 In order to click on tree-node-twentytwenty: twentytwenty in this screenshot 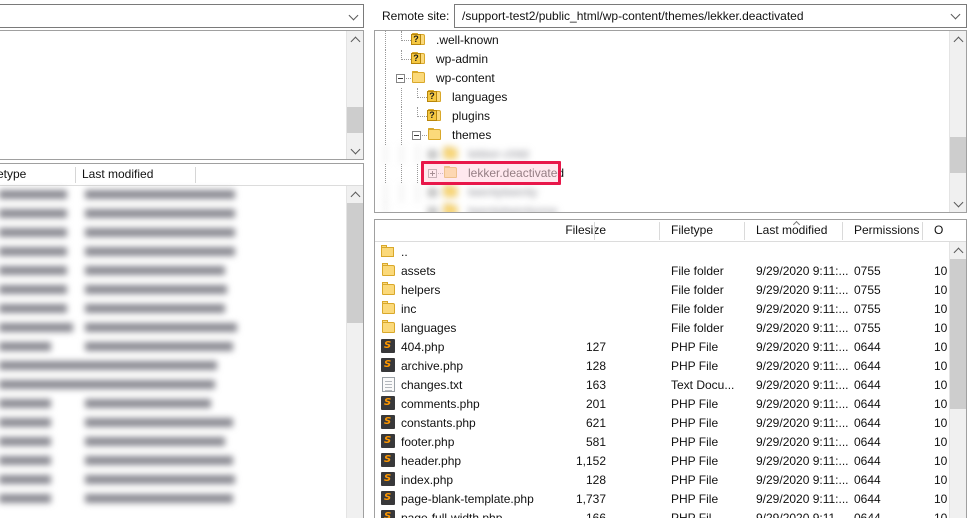, I will do `click(662, 192)`.